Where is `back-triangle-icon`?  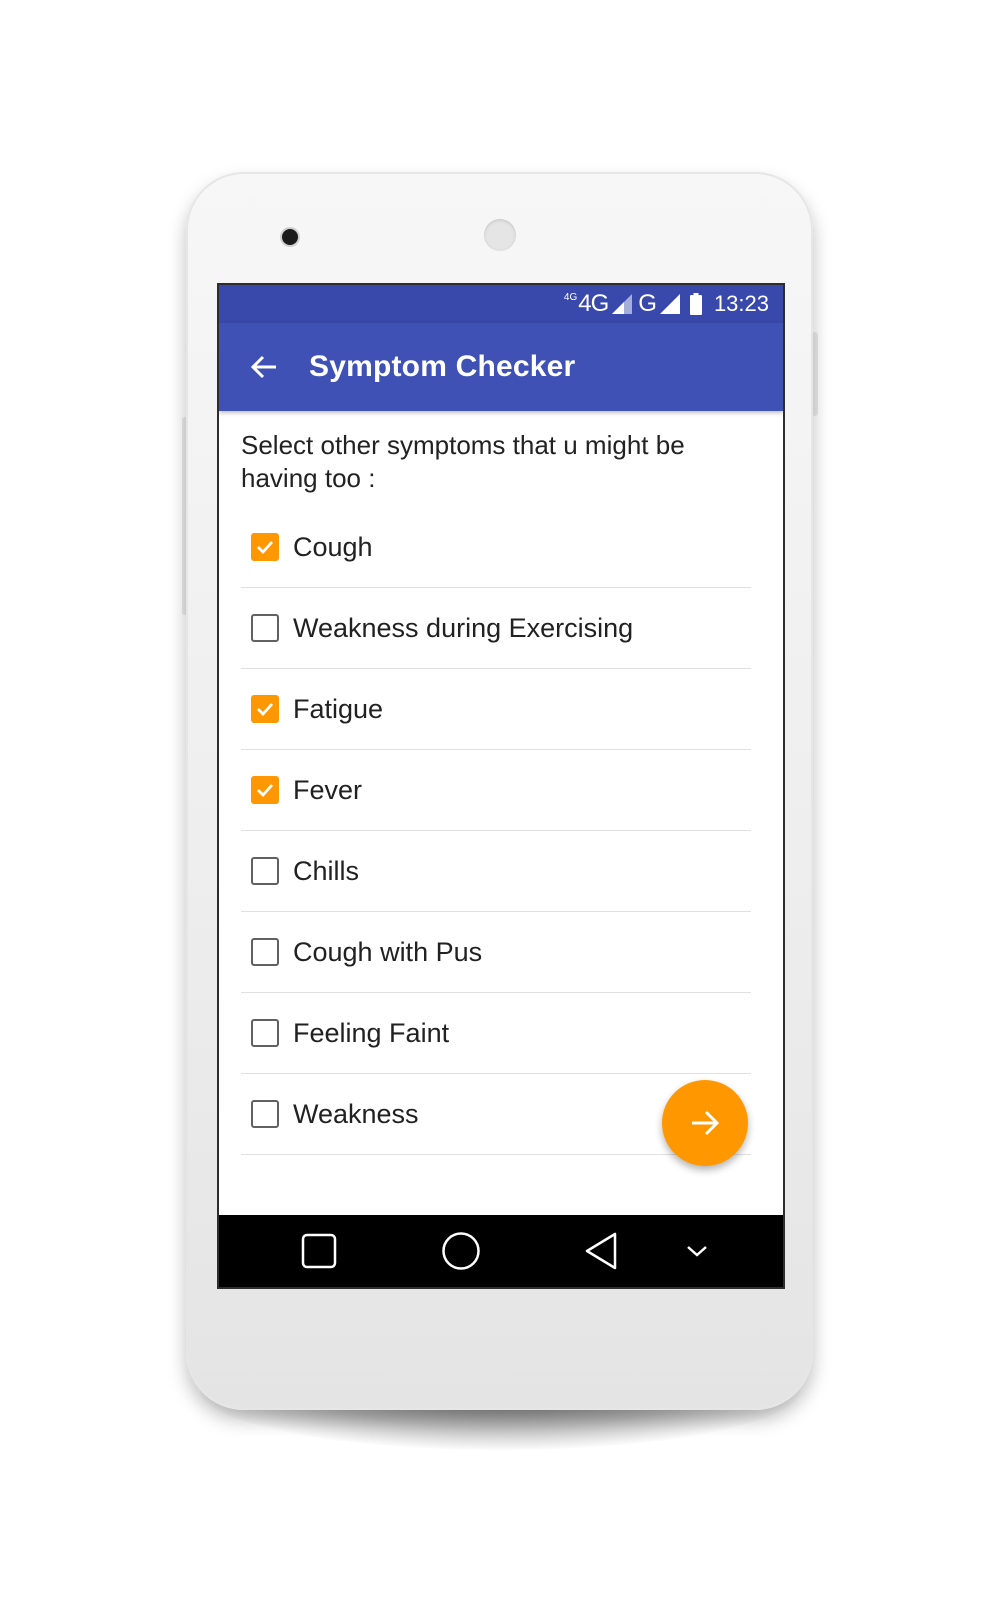 back-triangle-icon is located at coordinates (601, 1251).